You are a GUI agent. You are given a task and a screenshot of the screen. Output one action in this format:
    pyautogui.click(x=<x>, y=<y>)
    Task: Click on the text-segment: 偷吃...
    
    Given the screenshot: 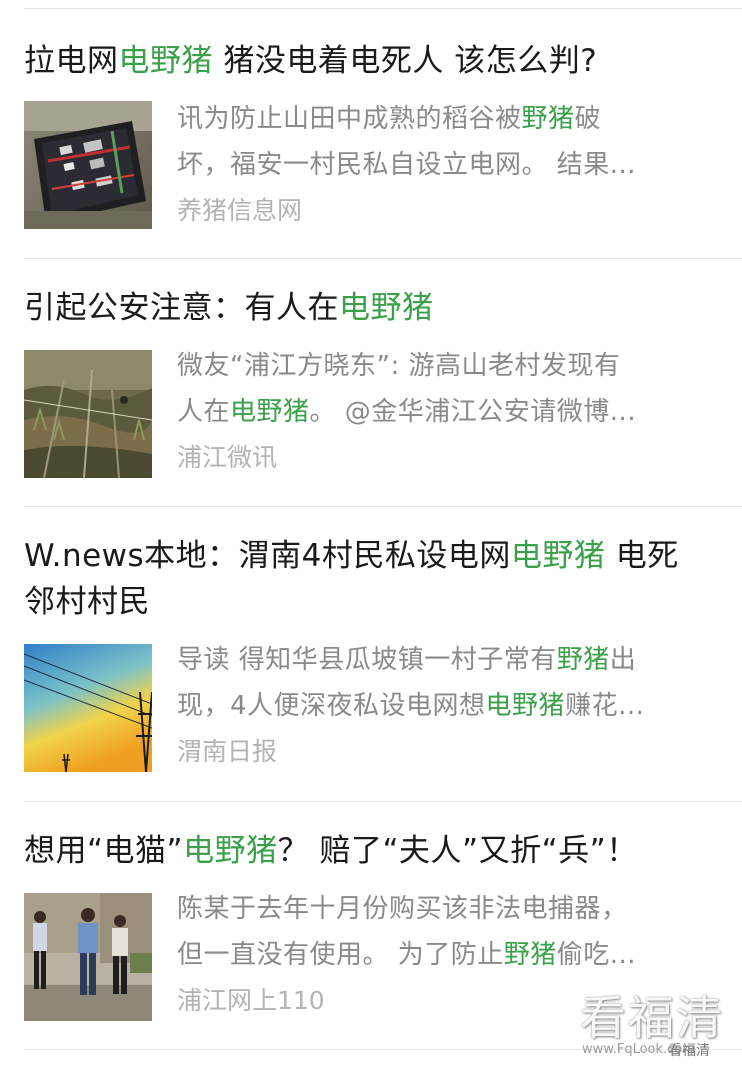 What is the action you would take?
    pyautogui.click(x=596, y=955)
    